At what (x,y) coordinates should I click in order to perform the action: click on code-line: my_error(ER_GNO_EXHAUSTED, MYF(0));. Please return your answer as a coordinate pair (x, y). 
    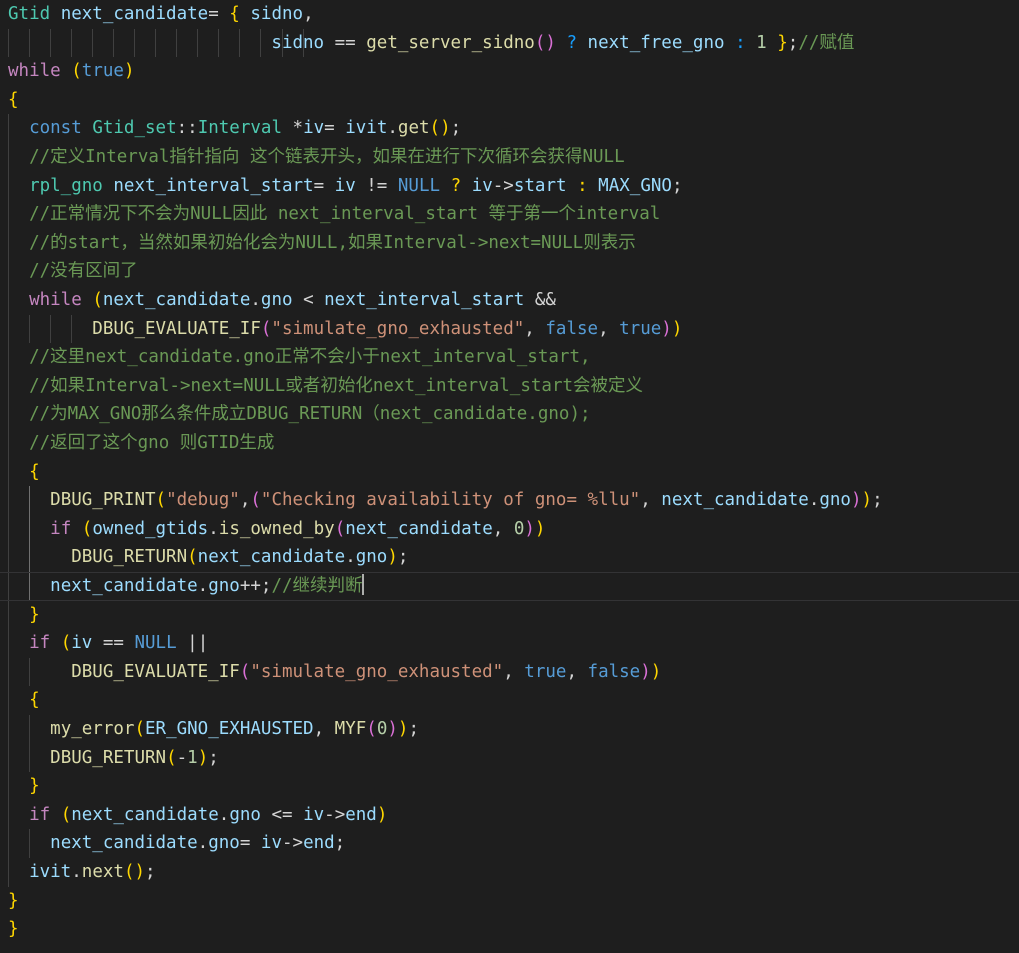
    Looking at the image, I should click on (509, 729).